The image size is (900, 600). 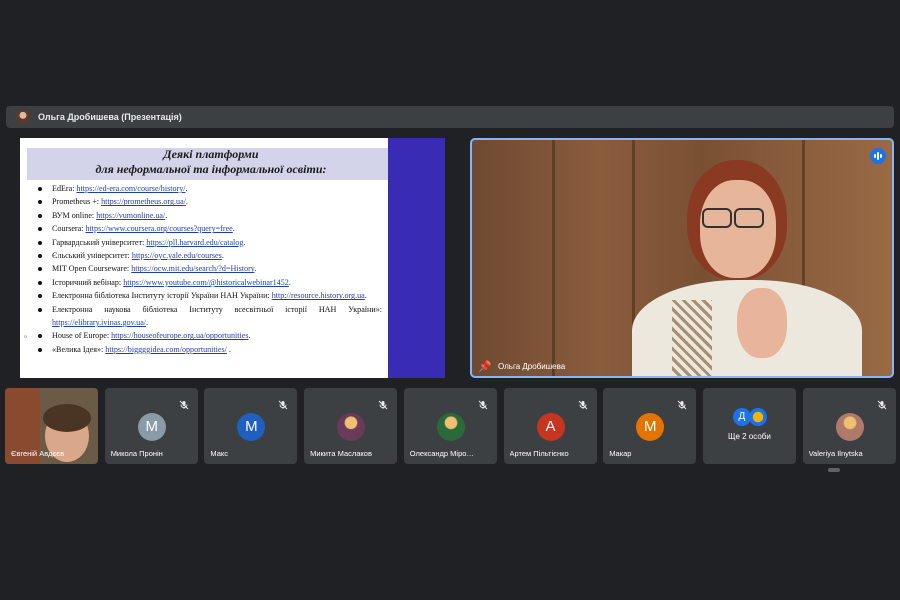 I want to click on participant-tile: Євгеній Авдєєв, so click(x=51, y=426).